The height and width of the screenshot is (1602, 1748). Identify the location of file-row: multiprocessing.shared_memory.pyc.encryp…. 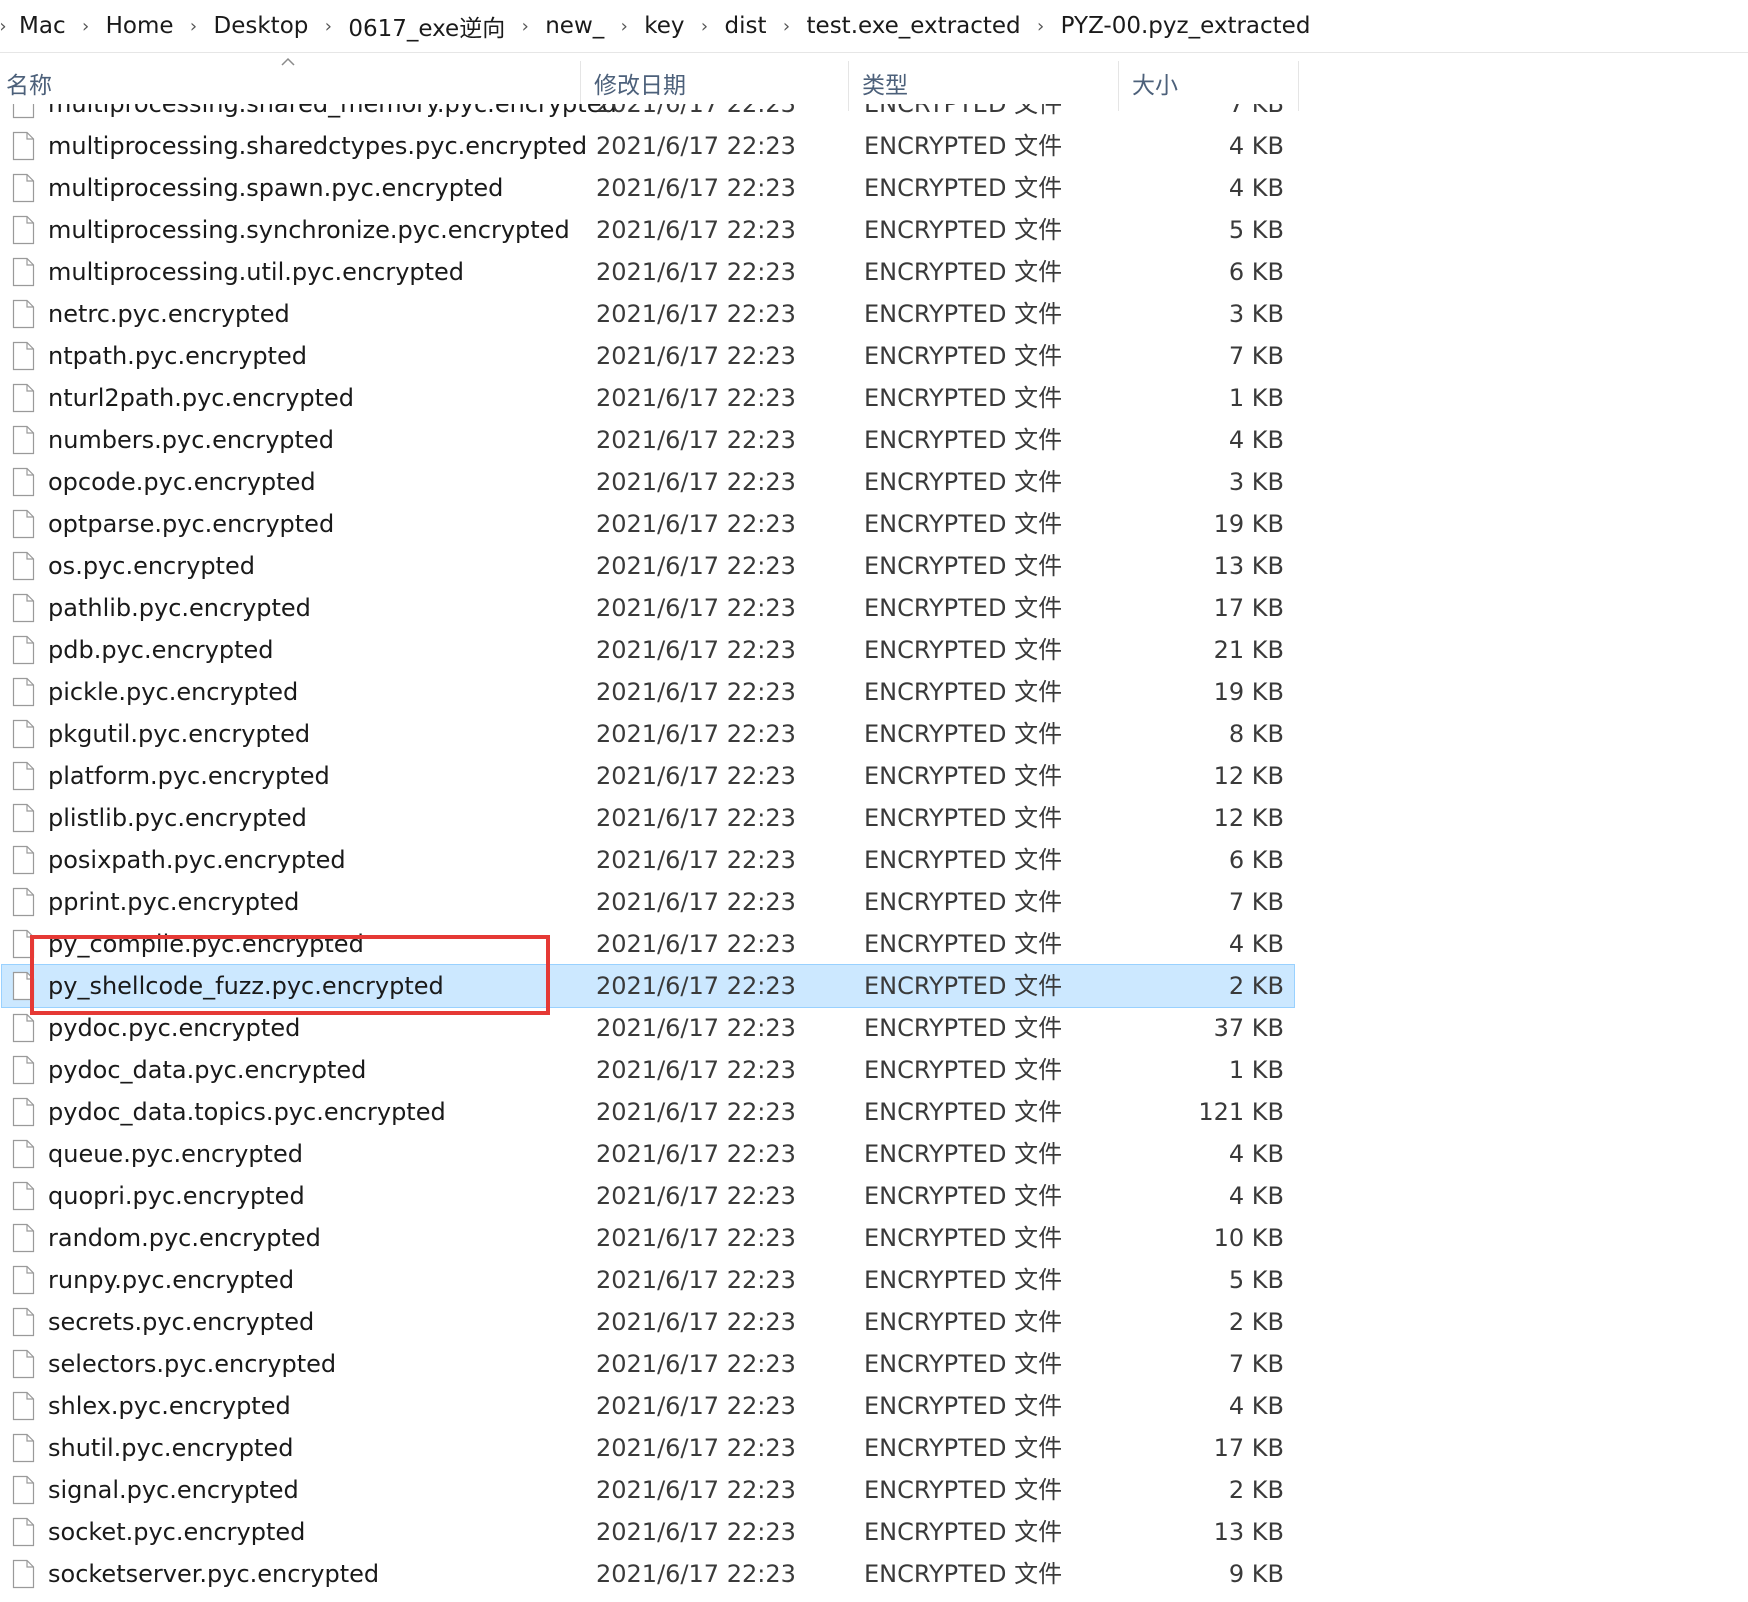
(648, 114).